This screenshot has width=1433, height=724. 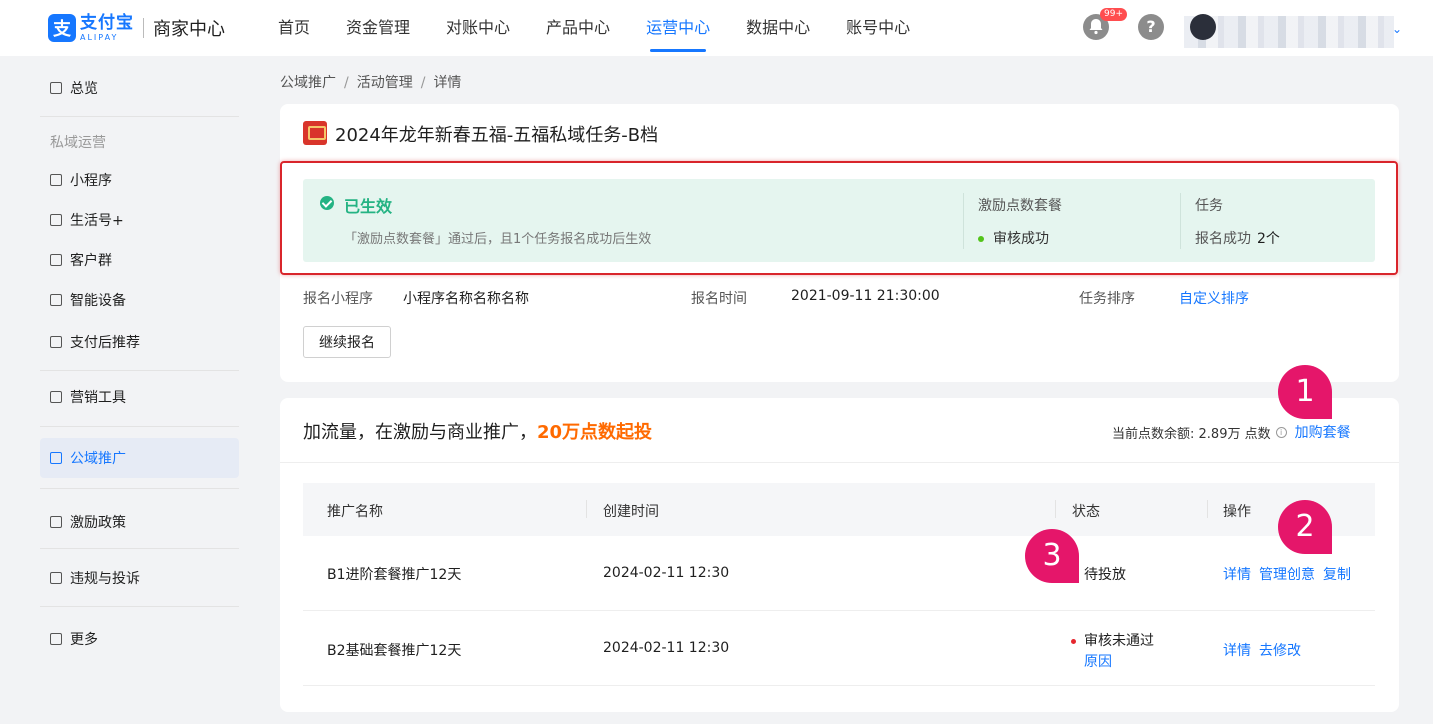 What do you see at coordinates (338, 299) in the screenshot?
I see `signup-mini-label: 报名小程序` at bounding box center [338, 299].